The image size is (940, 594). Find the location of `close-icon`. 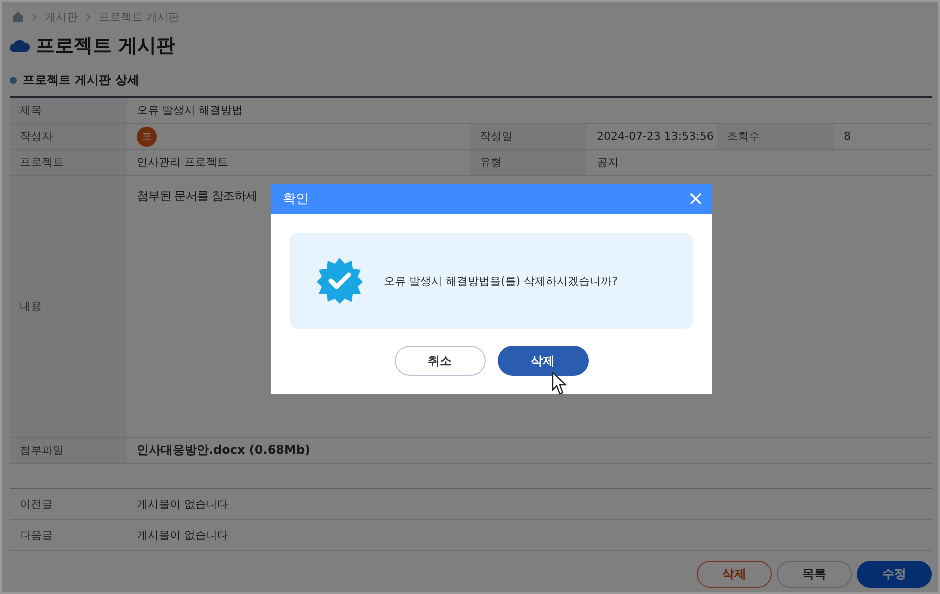

close-icon is located at coordinates (696, 199).